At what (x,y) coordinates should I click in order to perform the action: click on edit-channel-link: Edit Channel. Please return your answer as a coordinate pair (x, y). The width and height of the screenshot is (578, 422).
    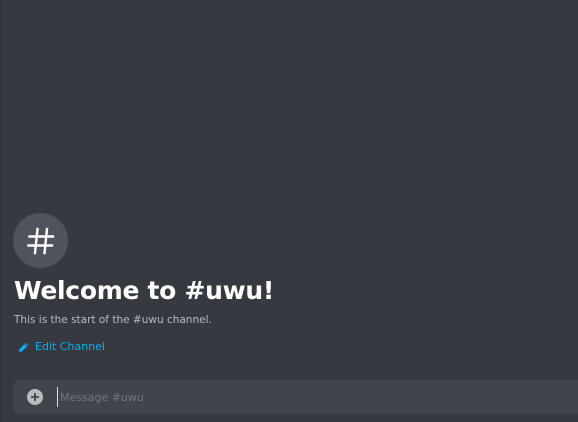
    Looking at the image, I should click on (61, 347).